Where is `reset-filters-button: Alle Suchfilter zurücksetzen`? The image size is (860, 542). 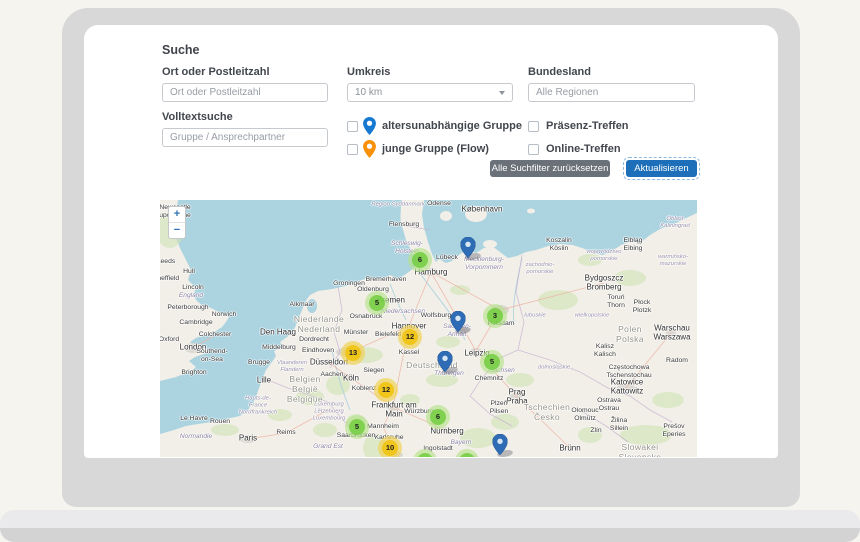 reset-filters-button: Alle Suchfilter zurücksetzen is located at coordinates (550, 168).